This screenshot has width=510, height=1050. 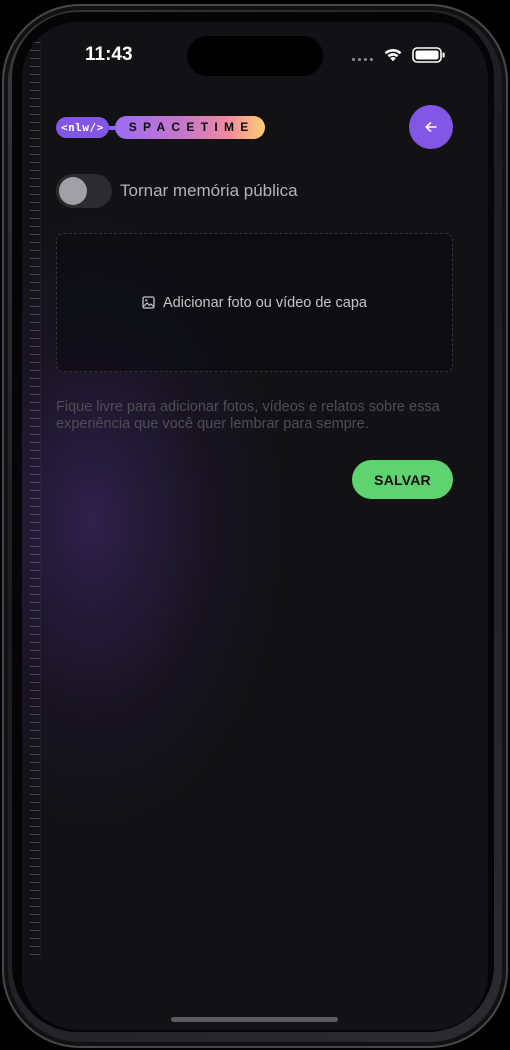 What do you see at coordinates (402, 479) in the screenshot?
I see `save-button: SALVAR` at bounding box center [402, 479].